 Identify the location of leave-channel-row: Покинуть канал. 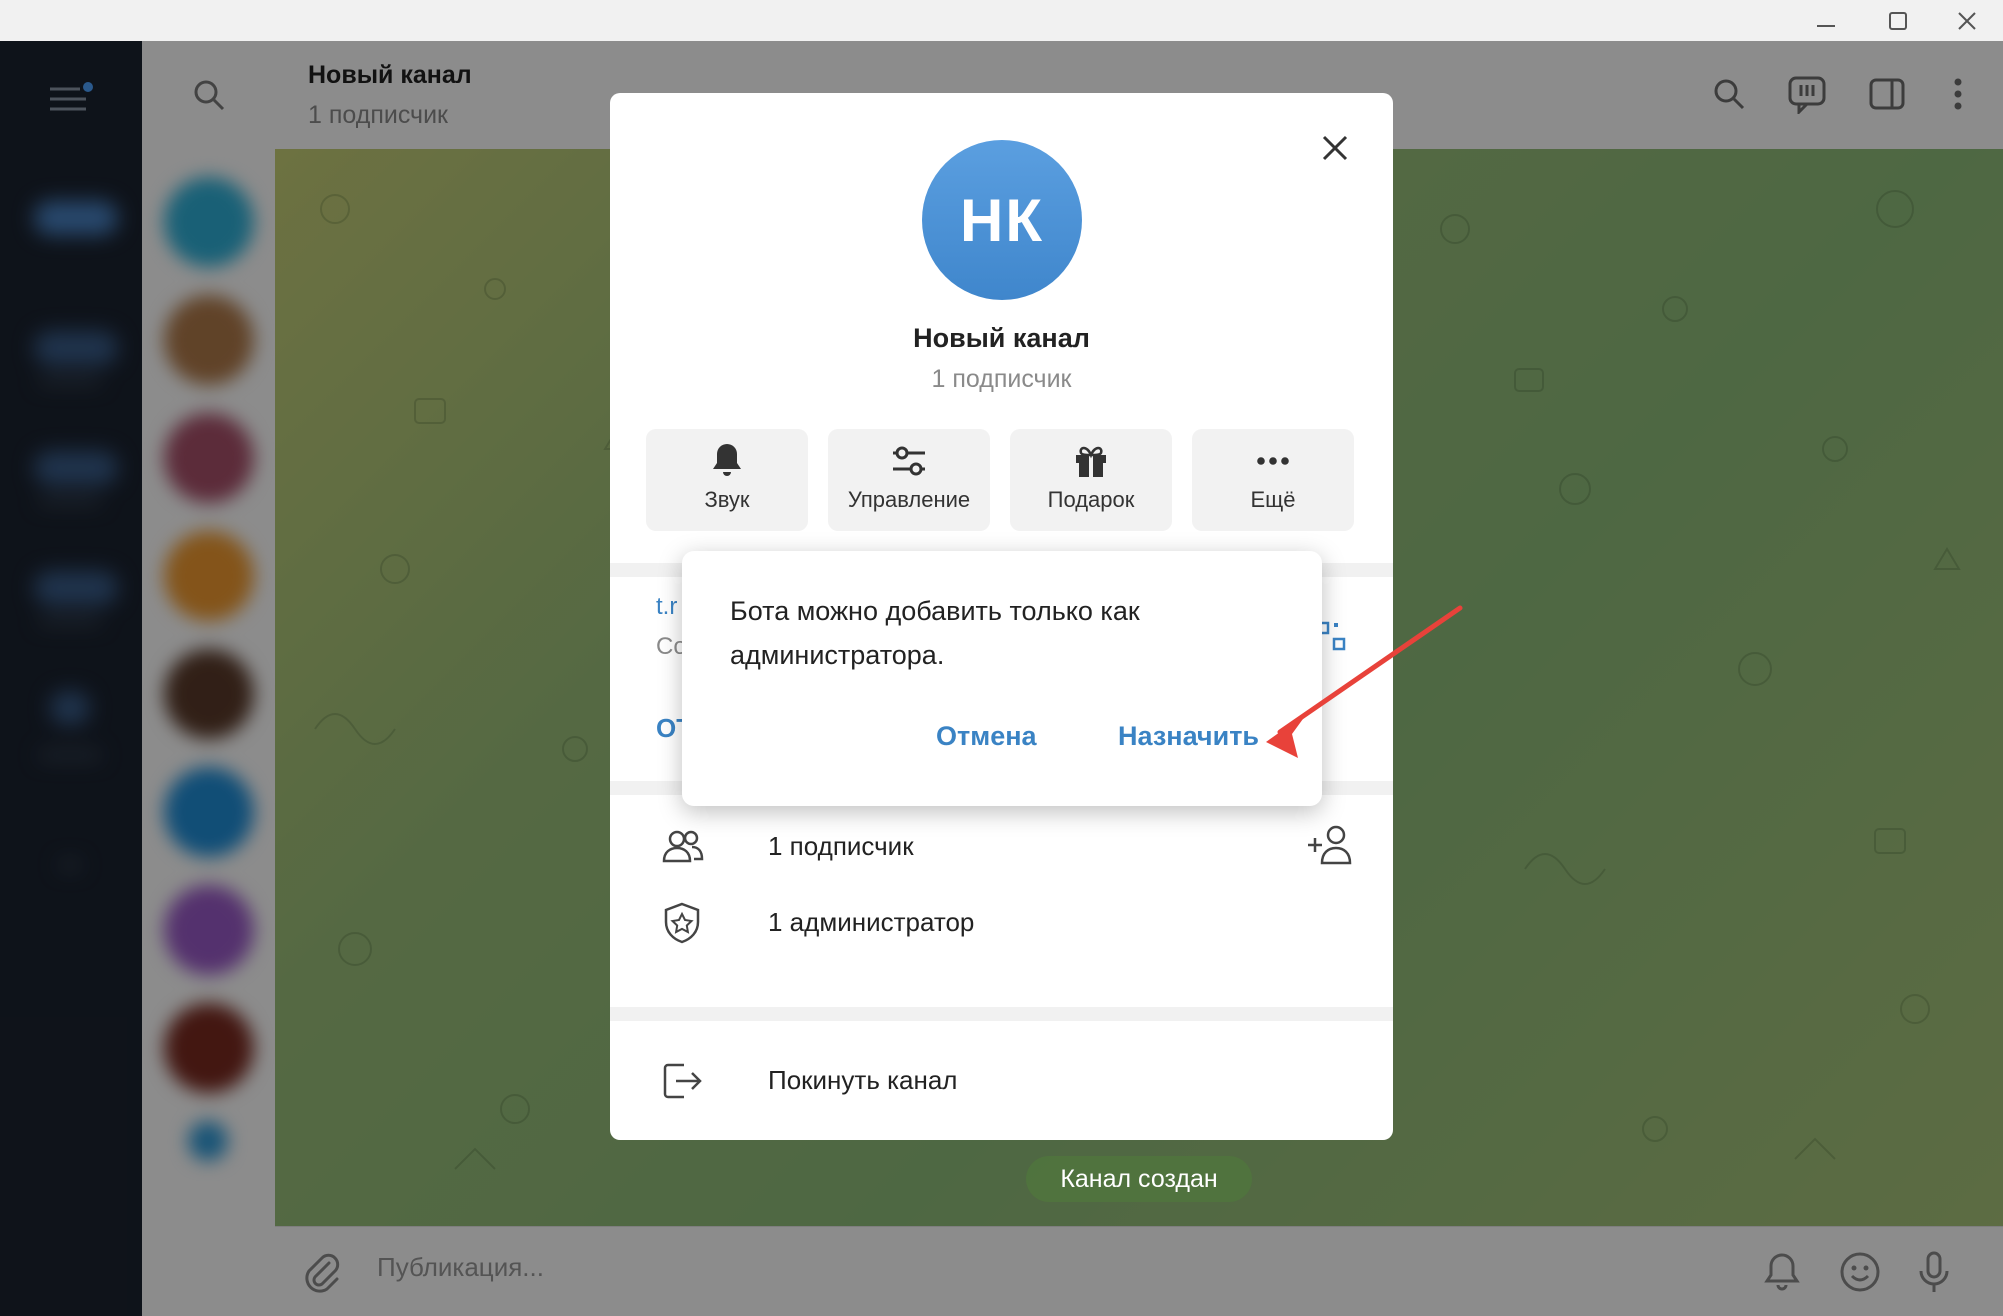
(1001, 1078).